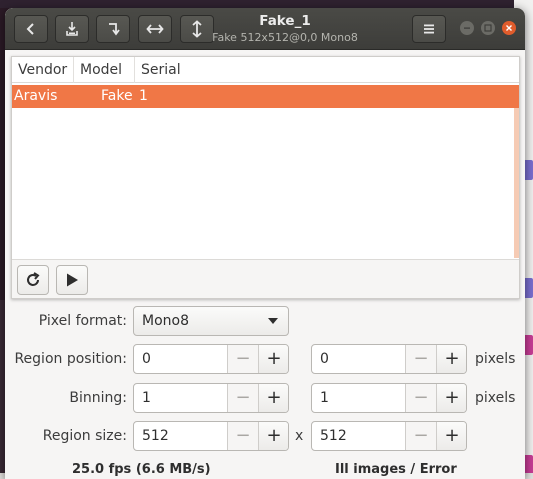 The height and width of the screenshot is (479, 533). Describe the element at coordinates (146, 359) in the screenshot. I see `region-x-value: 0` at that location.